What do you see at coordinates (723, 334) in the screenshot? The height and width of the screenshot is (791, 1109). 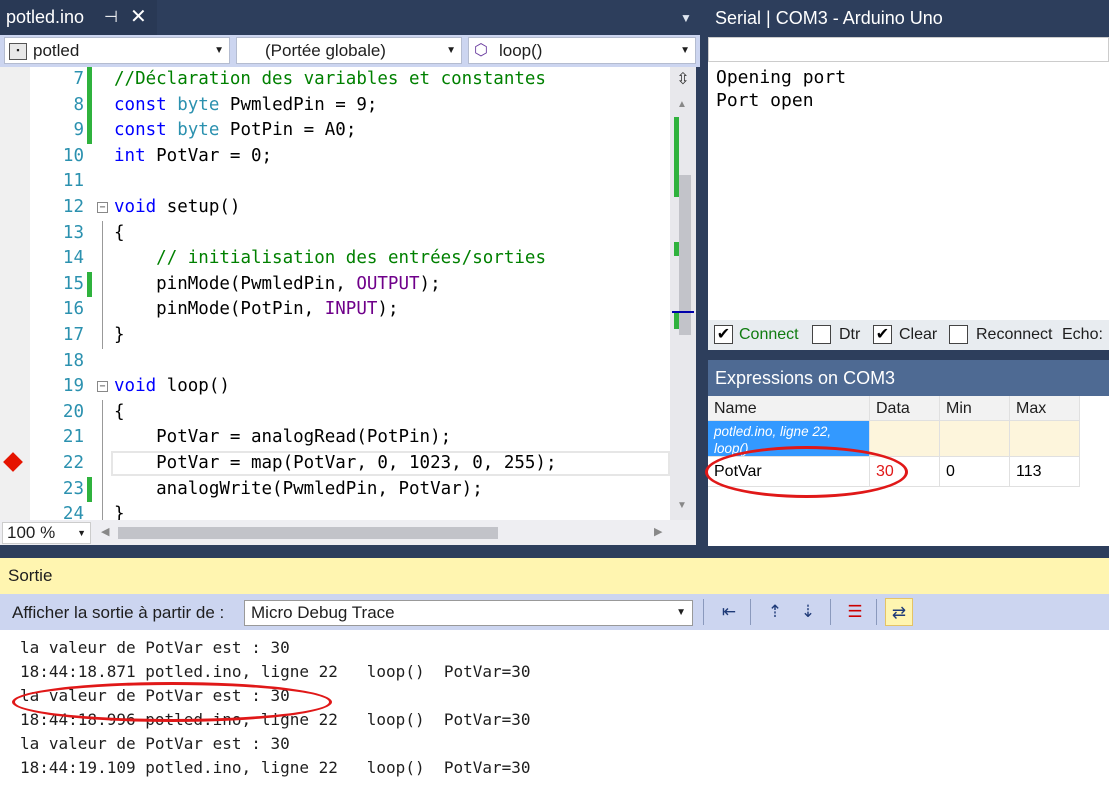 I see `connect-checkbox: ✔` at bounding box center [723, 334].